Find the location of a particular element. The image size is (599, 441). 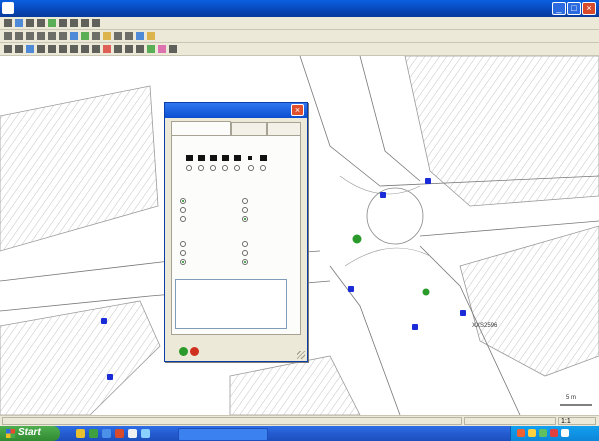

quicklaunch-folder-icon is located at coordinates (80, 433).